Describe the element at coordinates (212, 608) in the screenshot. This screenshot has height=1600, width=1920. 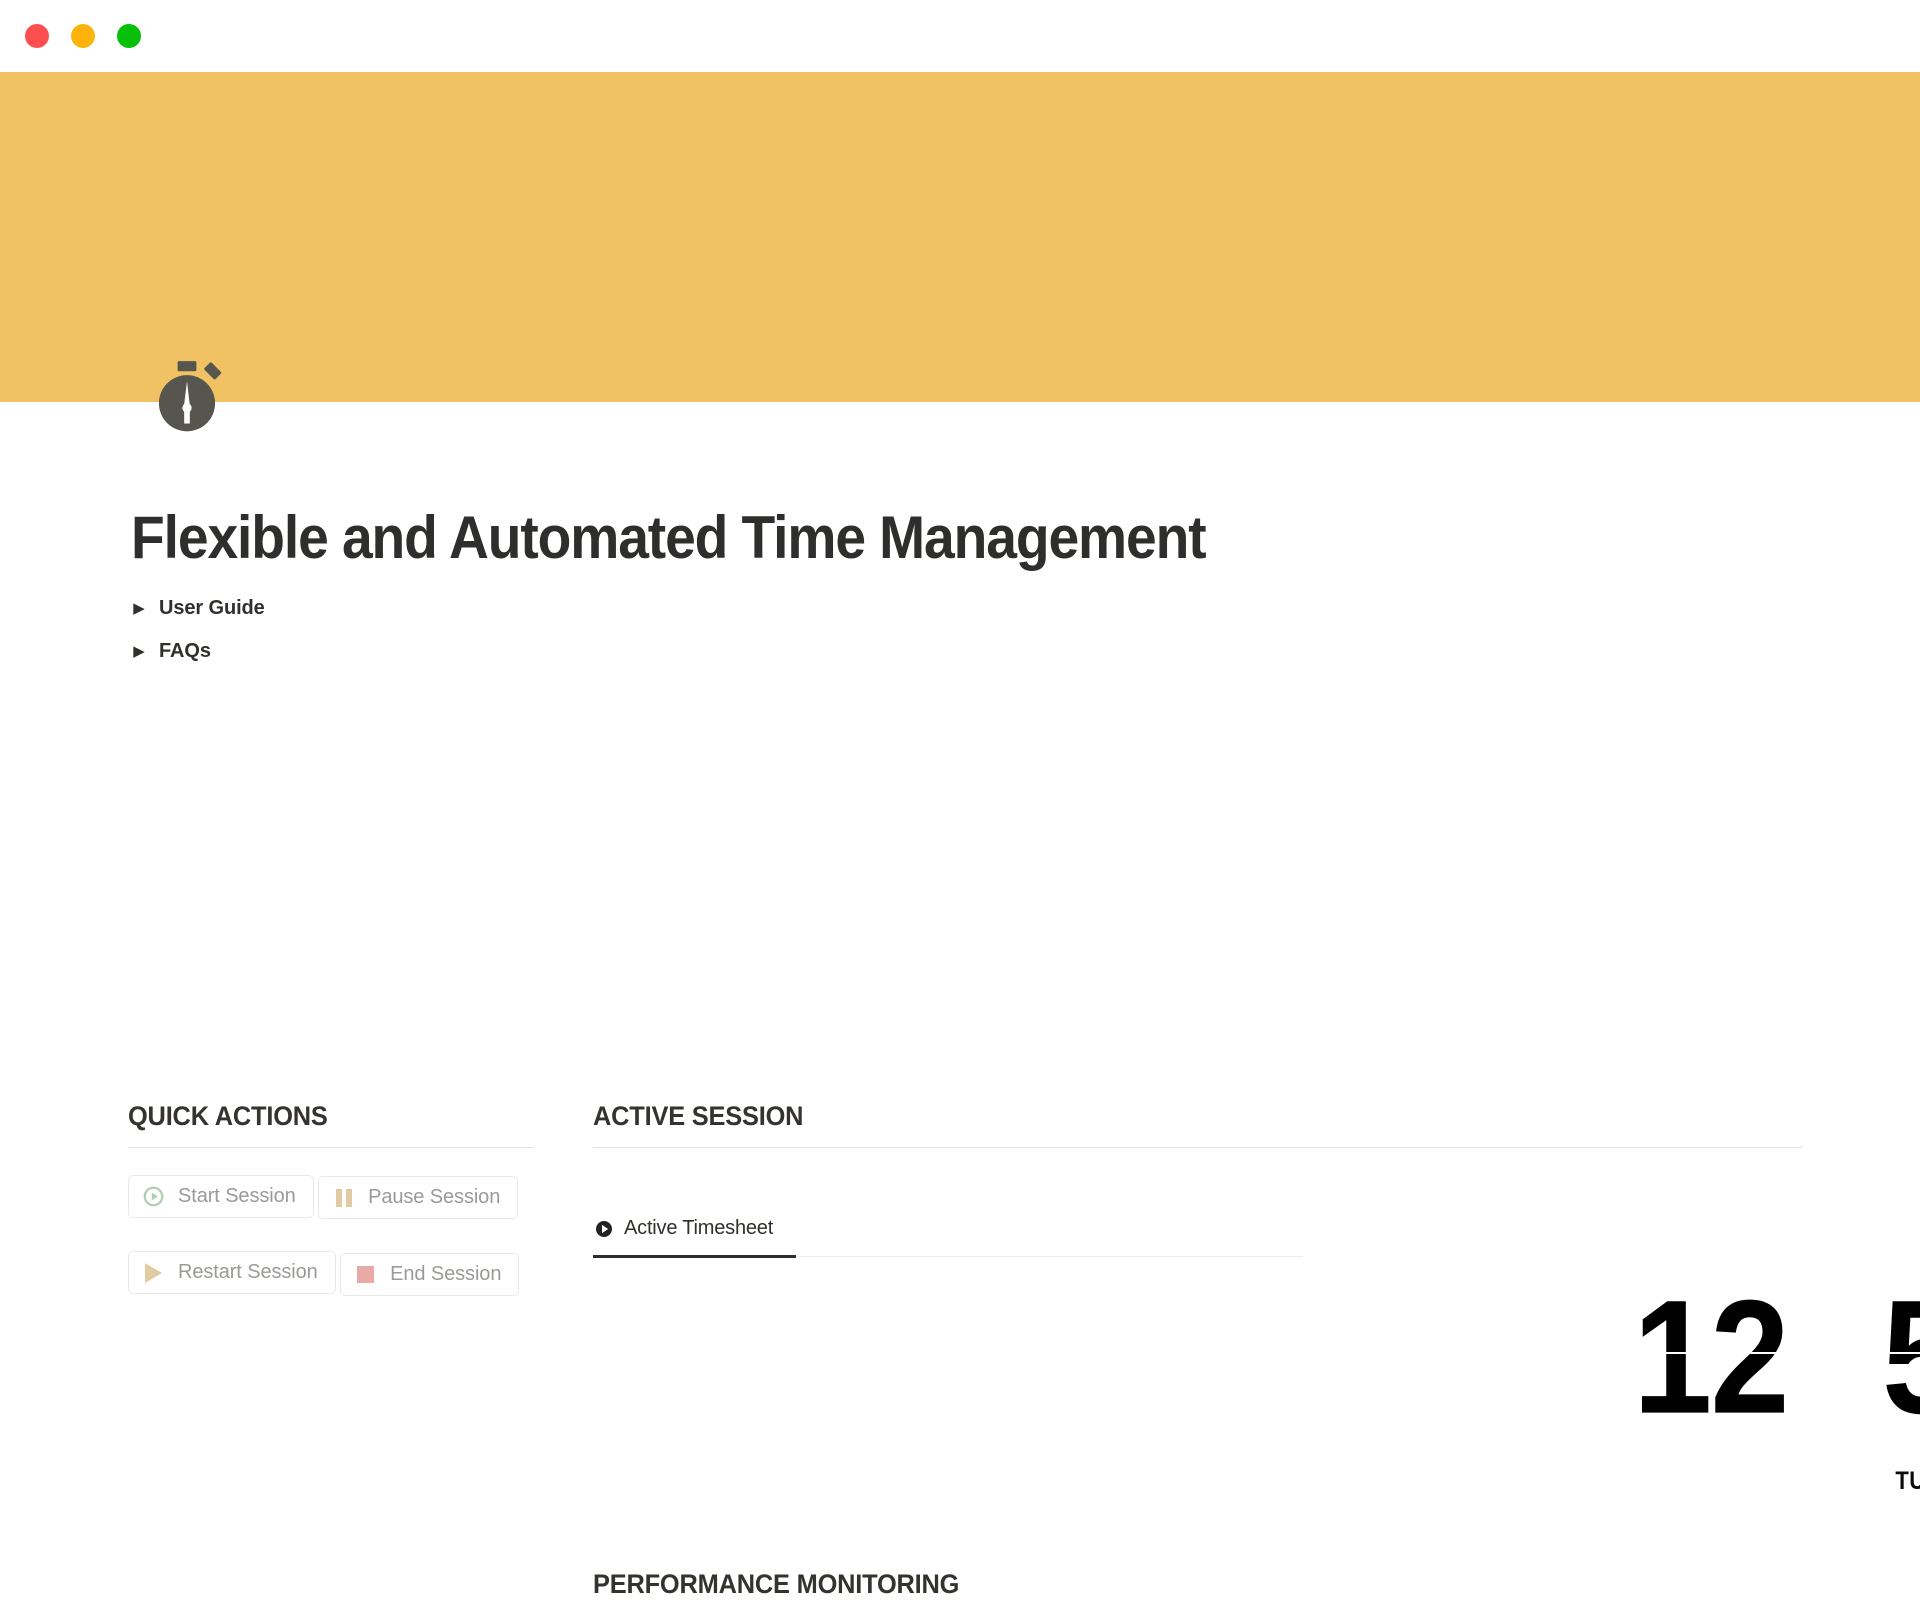
I see `toggle-label: User Guide` at that location.